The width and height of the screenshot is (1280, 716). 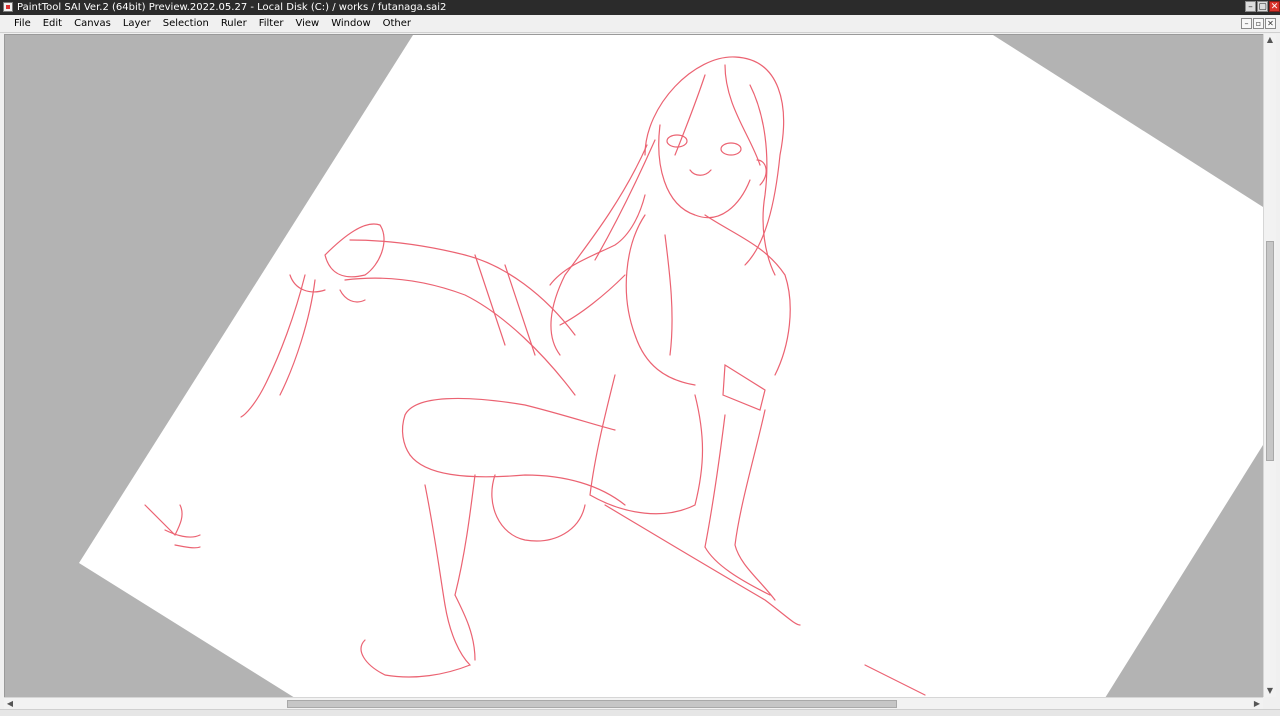 I want to click on document-restore-button: ▫, so click(x=1258, y=23).